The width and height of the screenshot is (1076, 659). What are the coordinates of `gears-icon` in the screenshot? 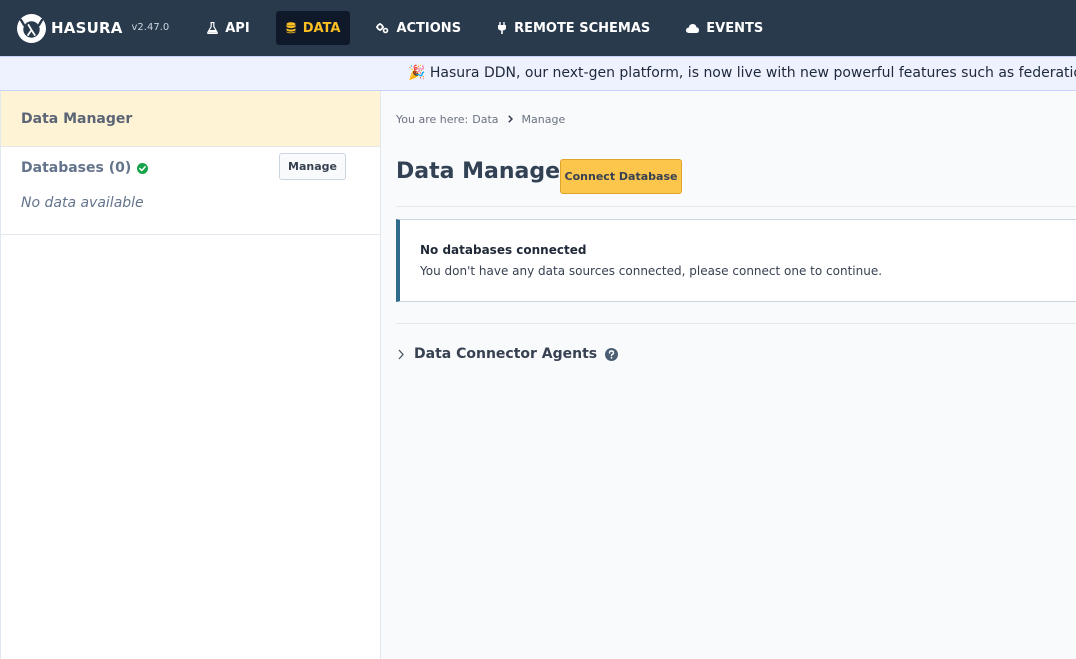 It's located at (382, 28).